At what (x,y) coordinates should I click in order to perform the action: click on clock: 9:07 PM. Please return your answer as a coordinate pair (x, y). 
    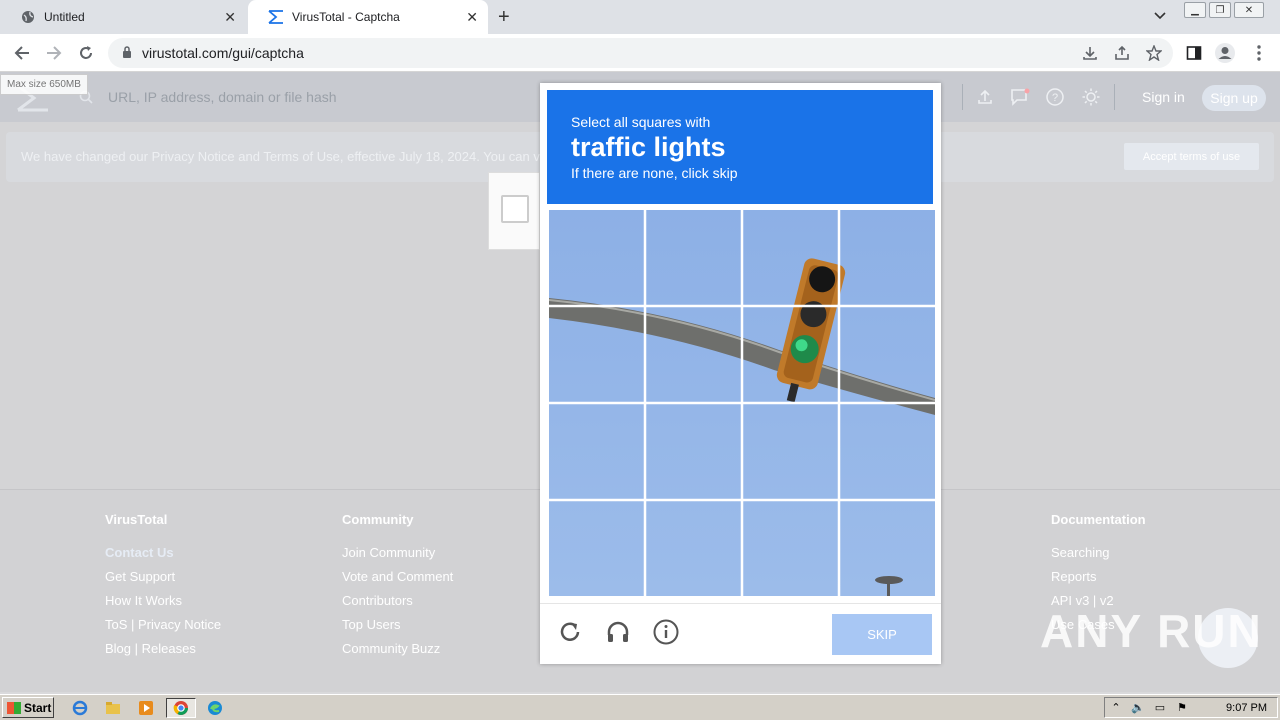
    Looking at the image, I should click on (1246, 707).